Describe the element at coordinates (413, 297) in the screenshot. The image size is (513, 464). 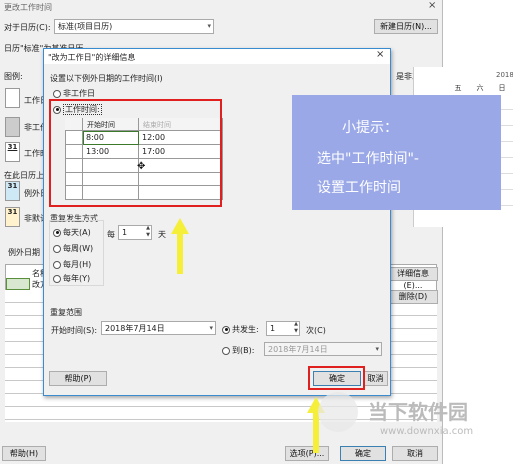
I see `delete-button: 删除(D)` at that location.